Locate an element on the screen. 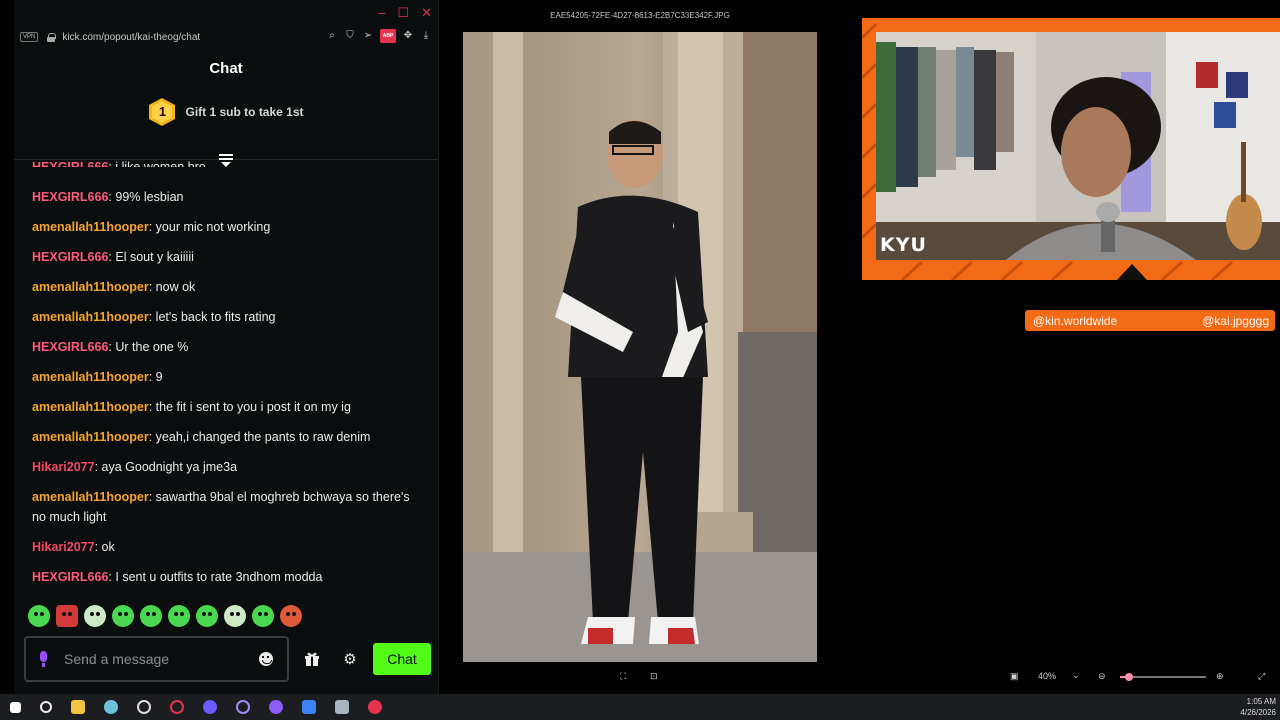 The image size is (1280, 720). emoji-icon is located at coordinates (266, 659).